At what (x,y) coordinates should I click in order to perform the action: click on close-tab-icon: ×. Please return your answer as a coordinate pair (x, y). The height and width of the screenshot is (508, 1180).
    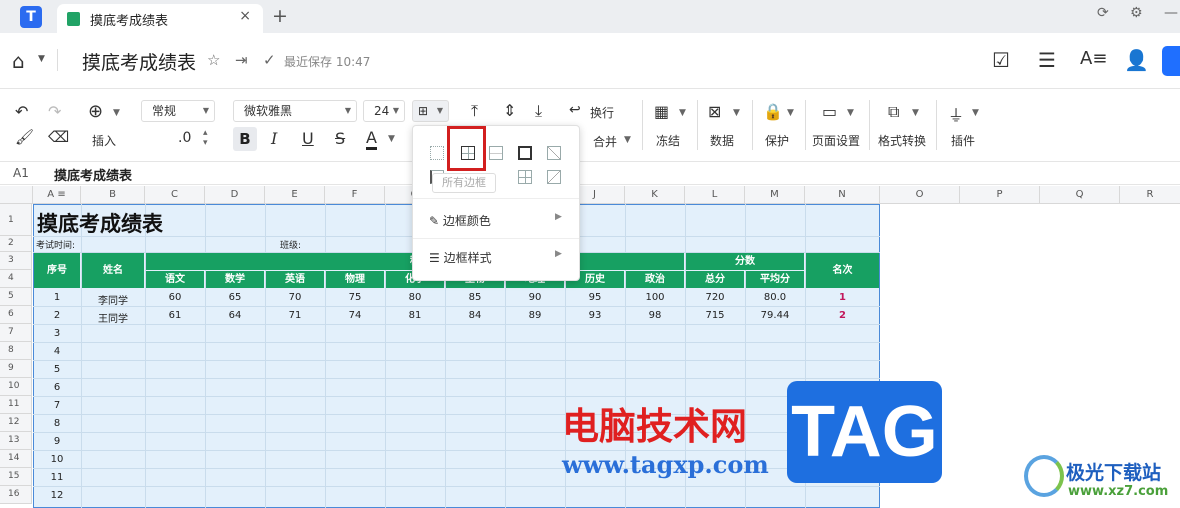
    Looking at the image, I should click on (245, 16).